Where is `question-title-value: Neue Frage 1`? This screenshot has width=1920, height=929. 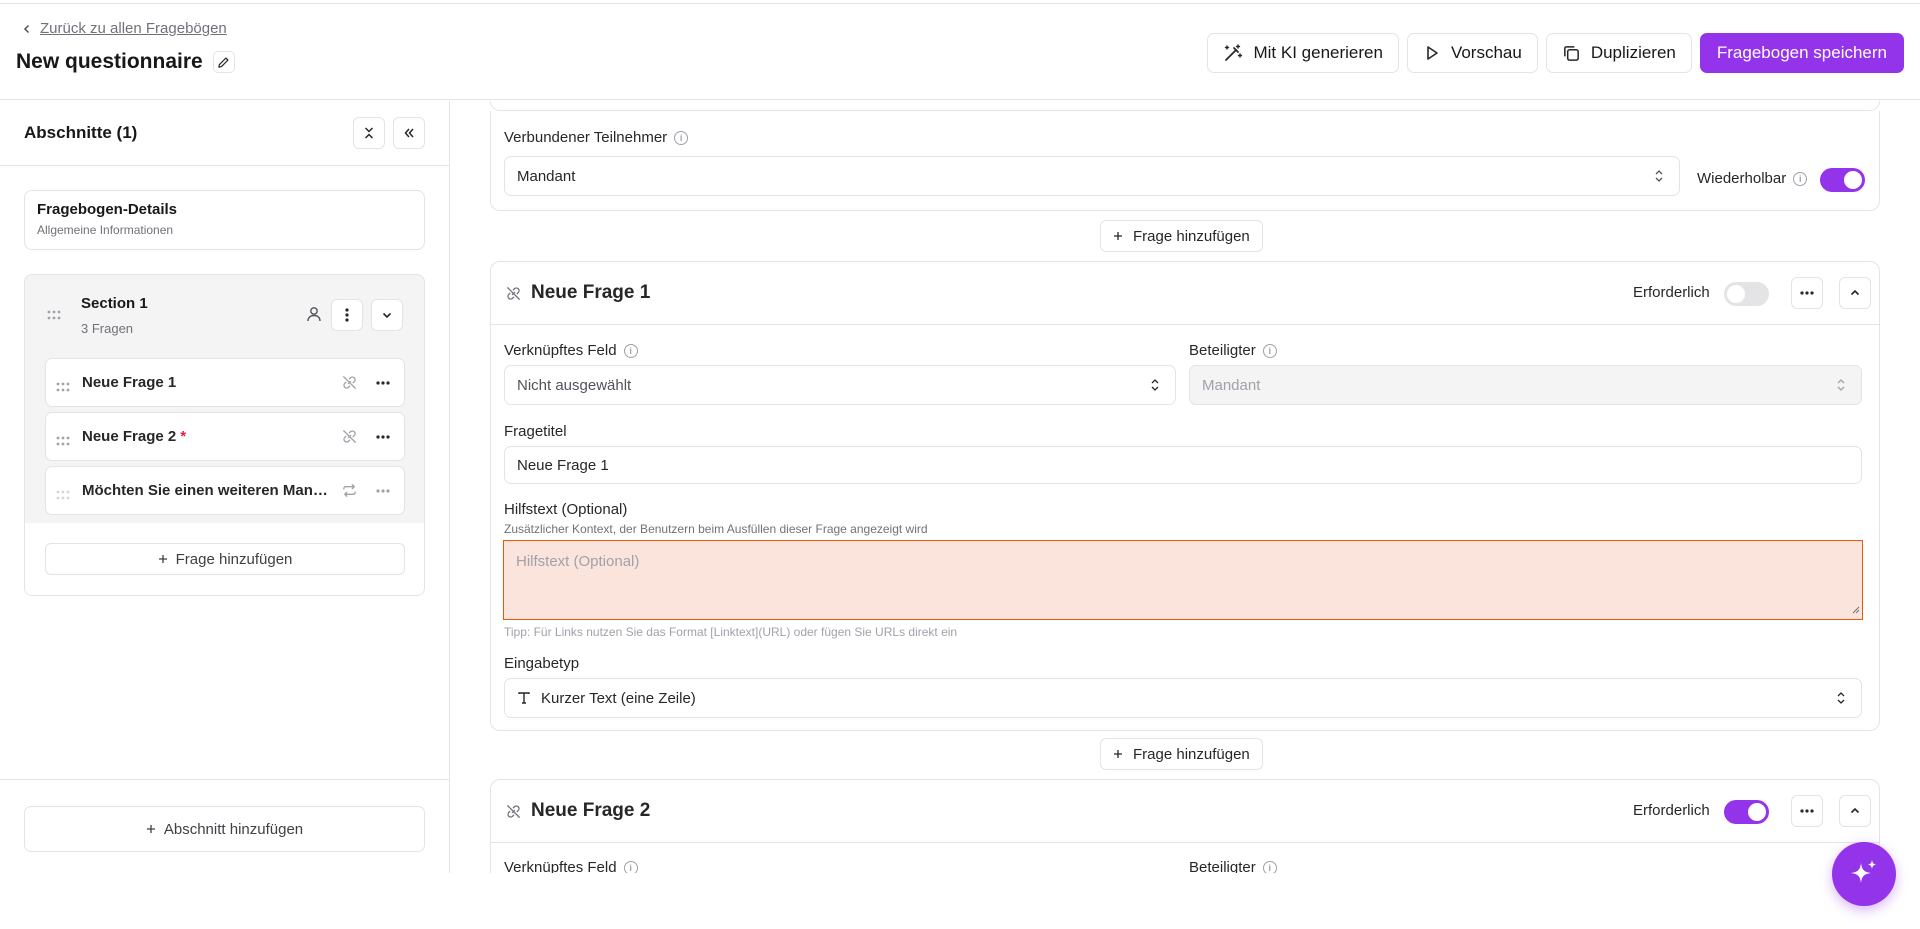
question-title-value: Neue Frage 1 is located at coordinates (563, 465).